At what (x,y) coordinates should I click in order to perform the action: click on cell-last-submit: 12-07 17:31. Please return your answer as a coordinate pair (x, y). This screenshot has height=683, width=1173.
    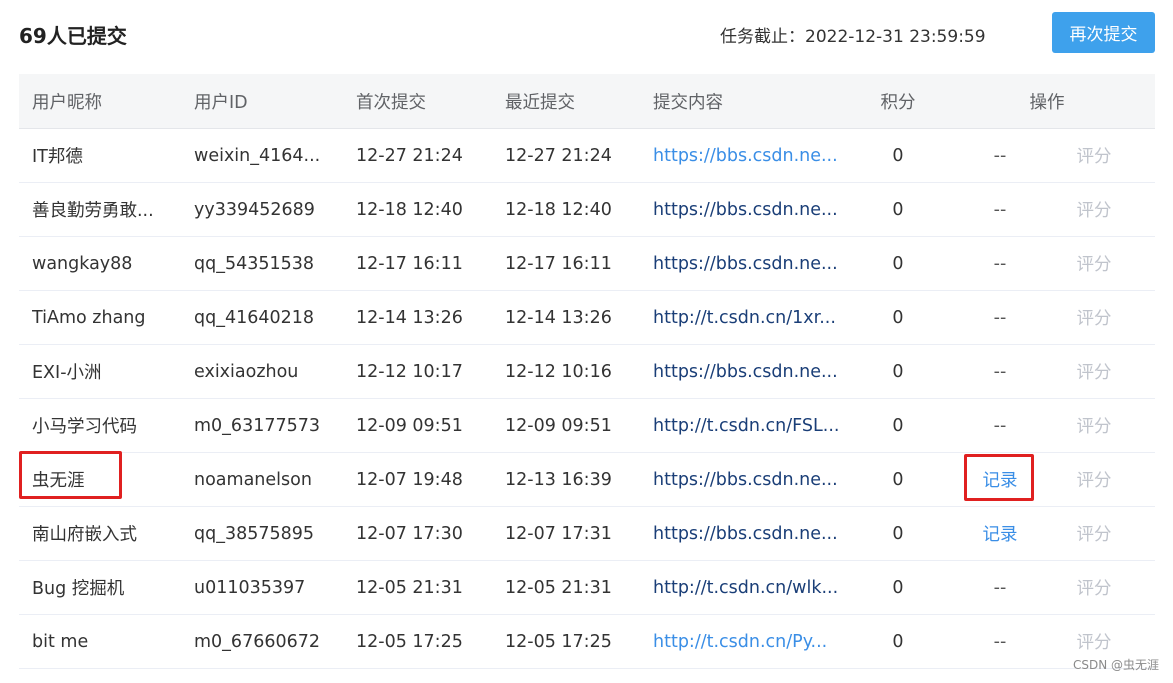
    Looking at the image, I should click on (570, 533).